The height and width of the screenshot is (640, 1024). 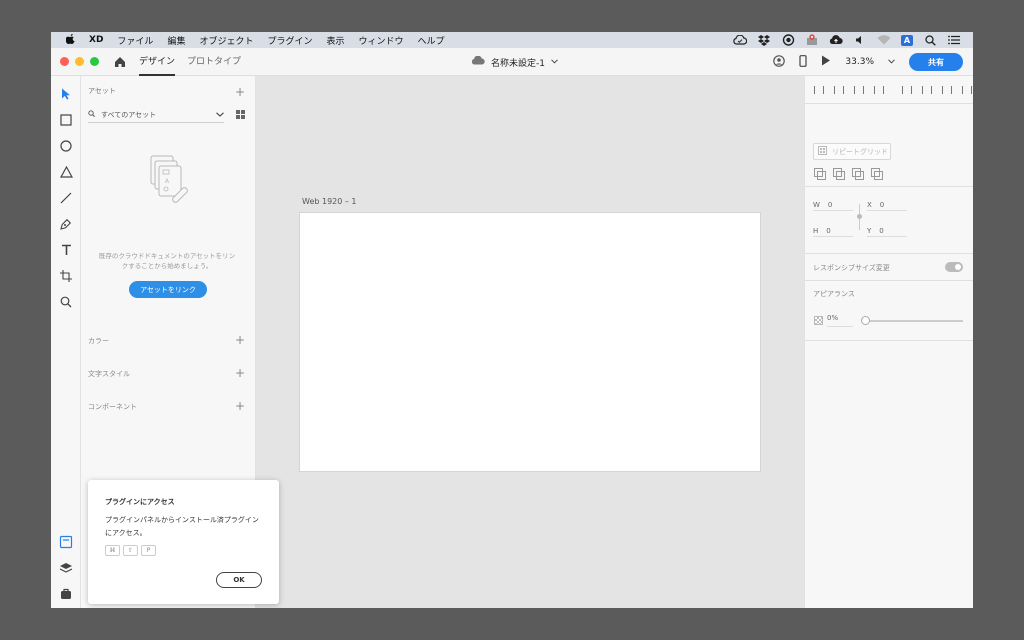 I want to click on opacity-slider-track, so click(x=913, y=321).